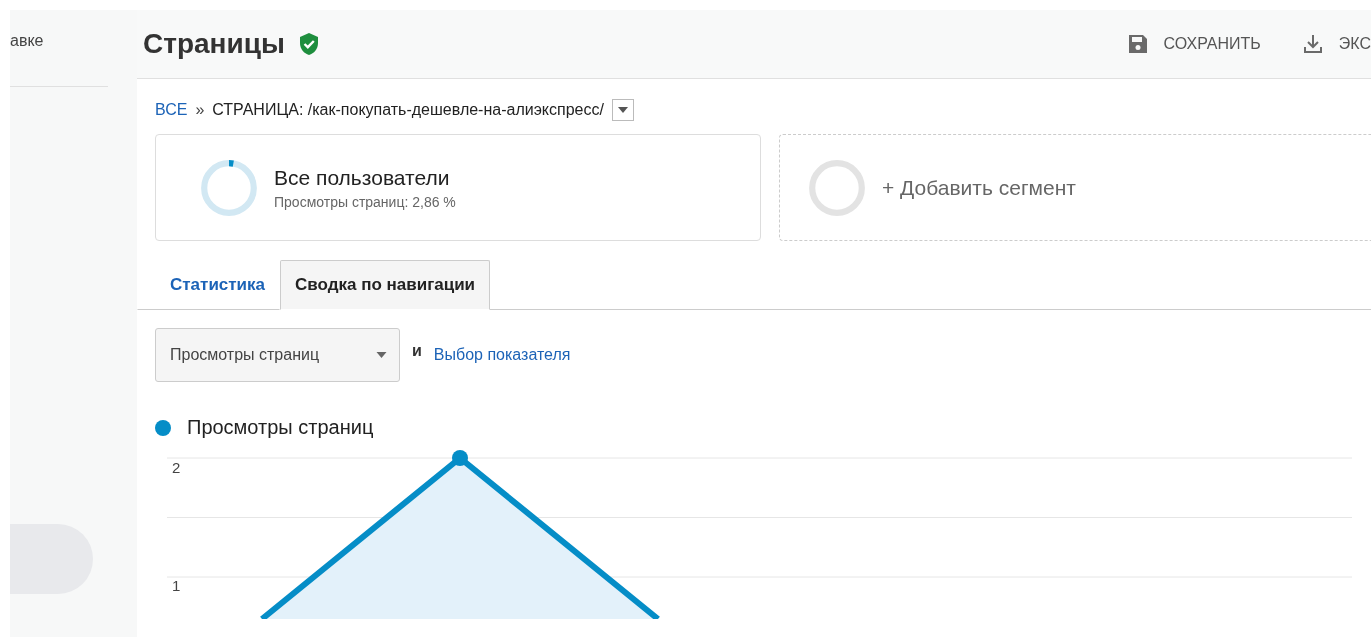 The width and height of the screenshot is (1371, 637). What do you see at coordinates (176, 585) in the screenshot?
I see `y-axis-label: 1` at bounding box center [176, 585].